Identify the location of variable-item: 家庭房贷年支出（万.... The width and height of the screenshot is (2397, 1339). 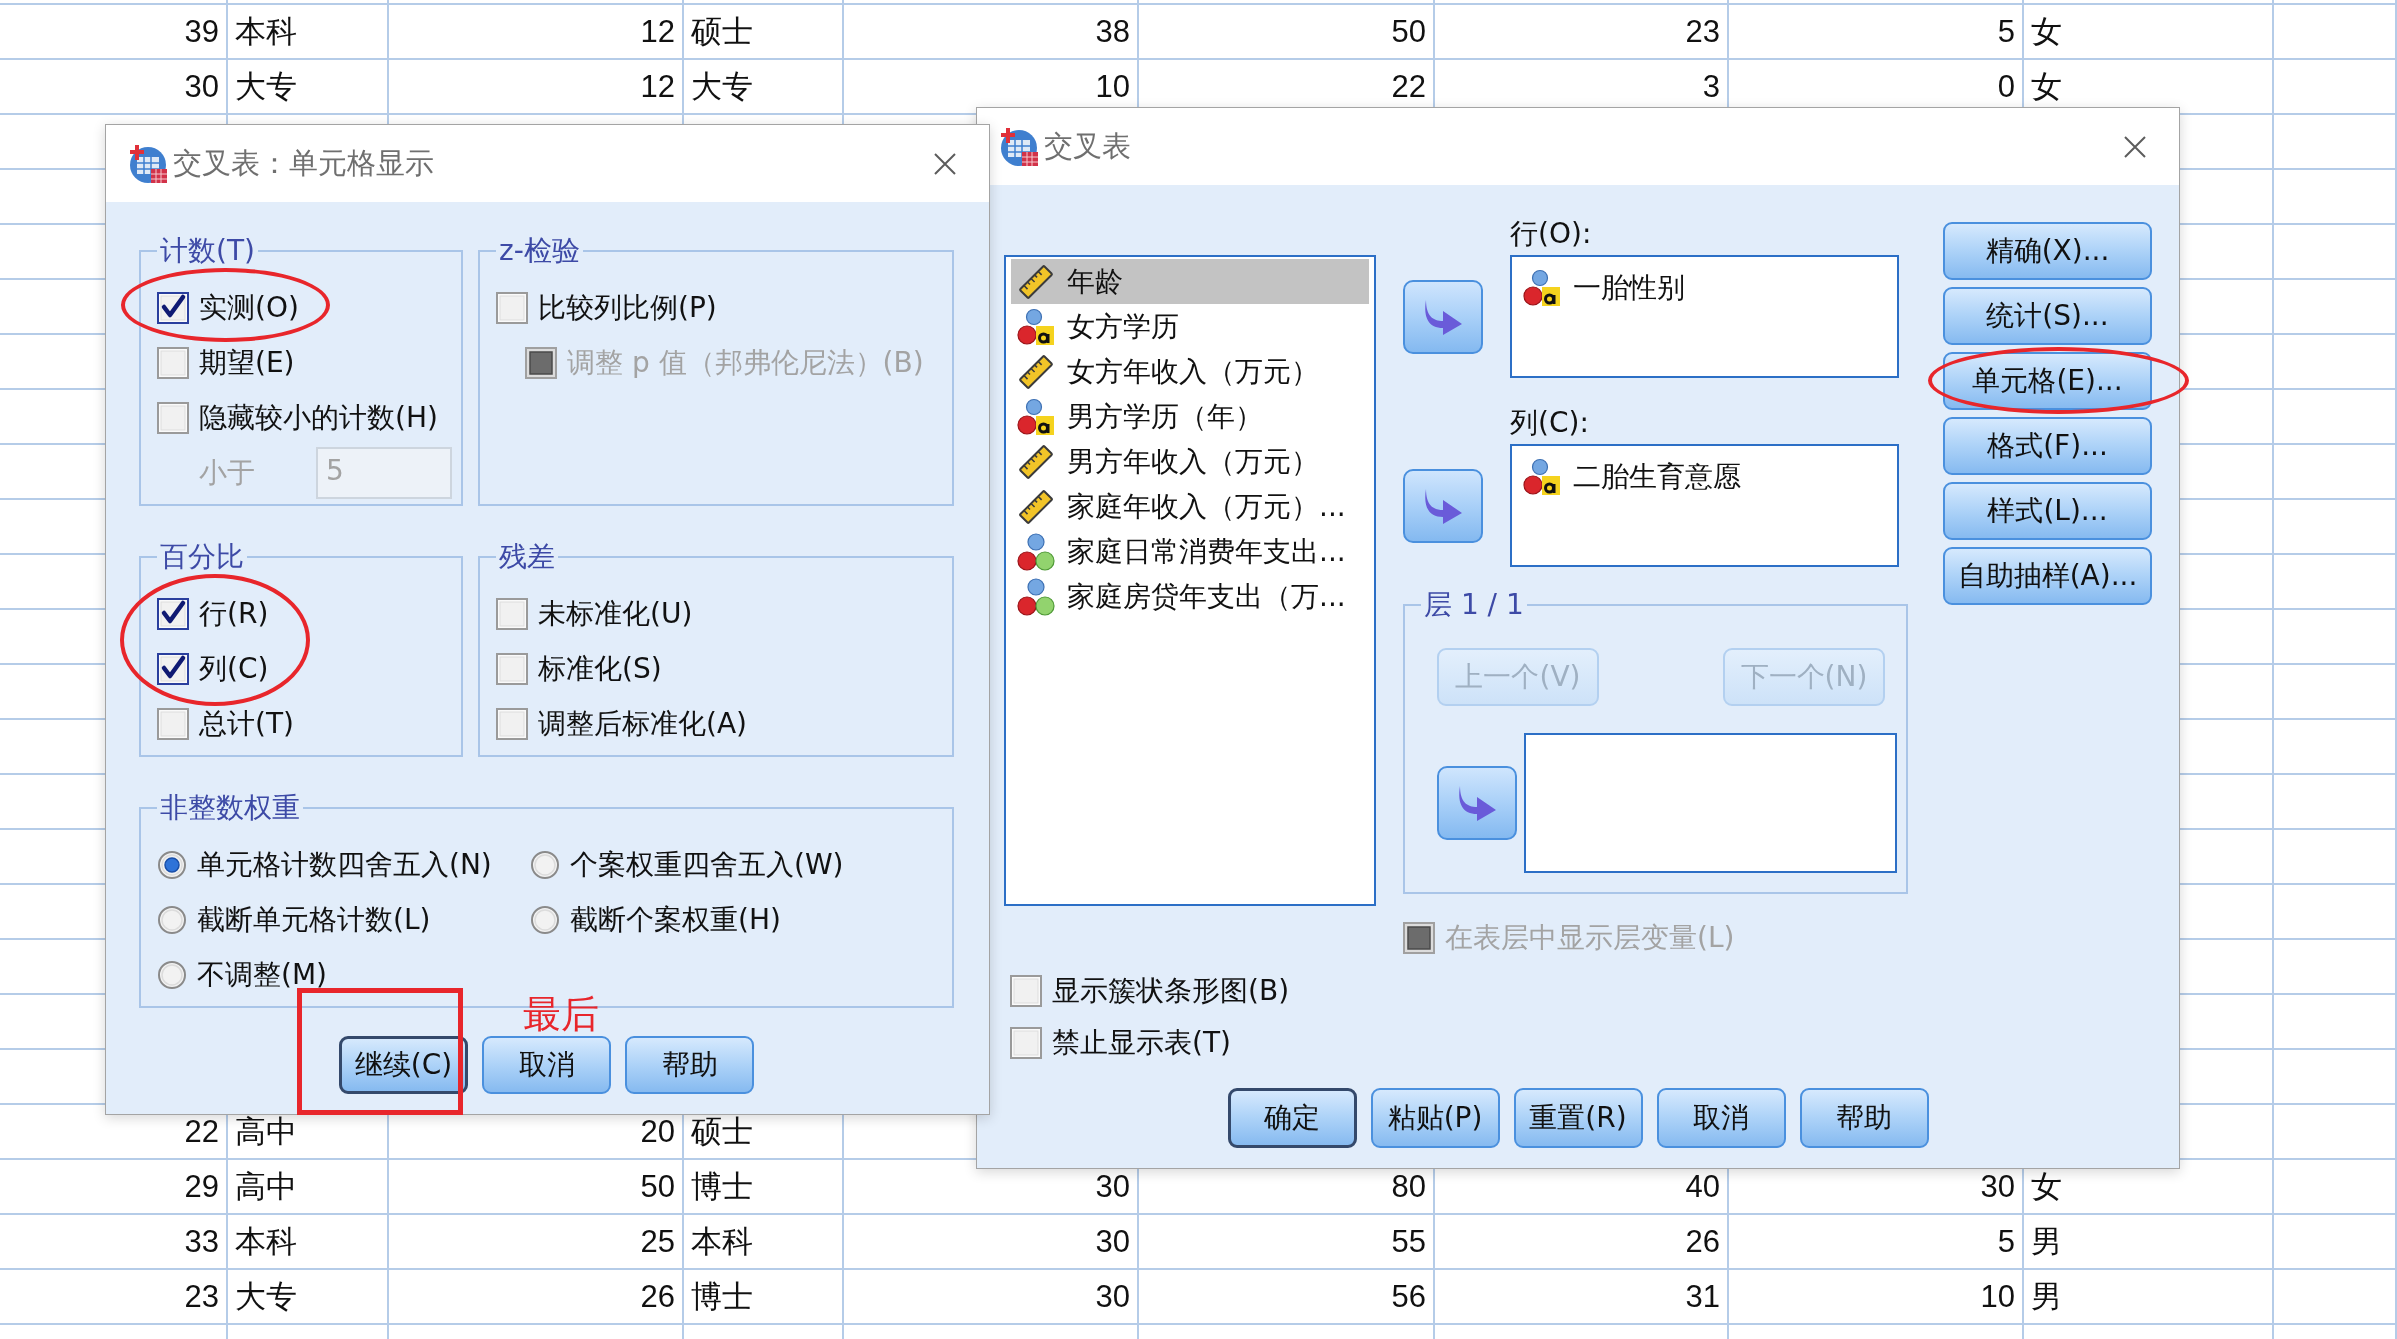
(1190, 596).